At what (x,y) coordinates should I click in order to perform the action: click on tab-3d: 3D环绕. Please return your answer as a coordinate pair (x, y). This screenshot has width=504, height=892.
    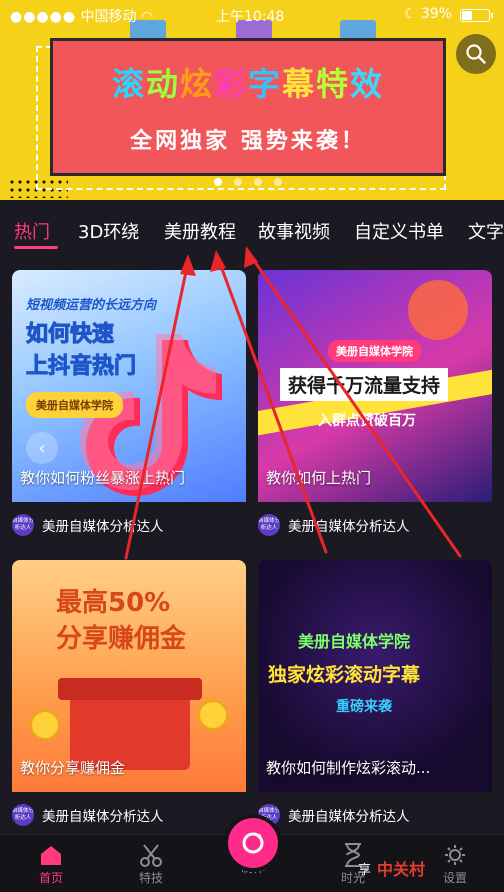
    Looking at the image, I should click on (108, 231).